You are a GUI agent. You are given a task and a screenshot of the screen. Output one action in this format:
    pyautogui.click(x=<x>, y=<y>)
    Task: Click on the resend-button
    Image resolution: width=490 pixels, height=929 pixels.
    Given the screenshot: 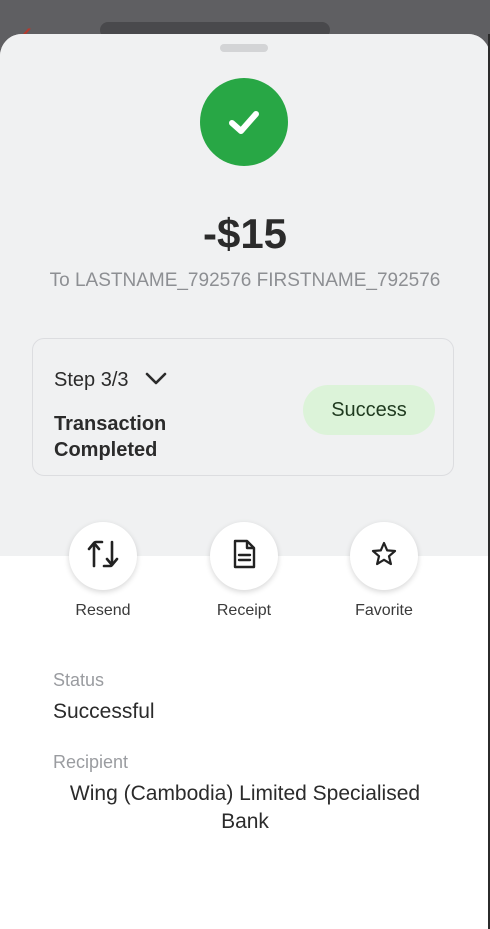 What is the action you would take?
    pyautogui.click(x=103, y=556)
    